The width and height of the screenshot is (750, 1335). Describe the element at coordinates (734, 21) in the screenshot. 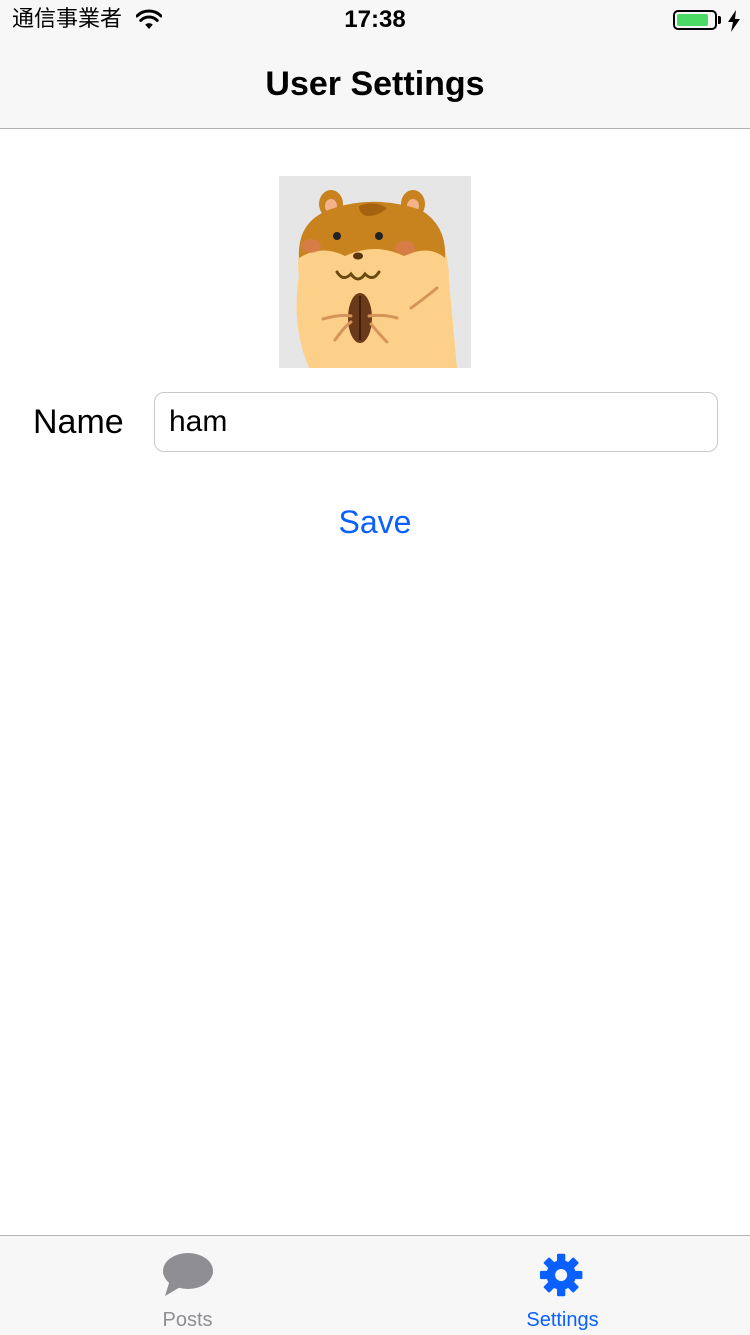

I see `charging-bolt-icon` at that location.